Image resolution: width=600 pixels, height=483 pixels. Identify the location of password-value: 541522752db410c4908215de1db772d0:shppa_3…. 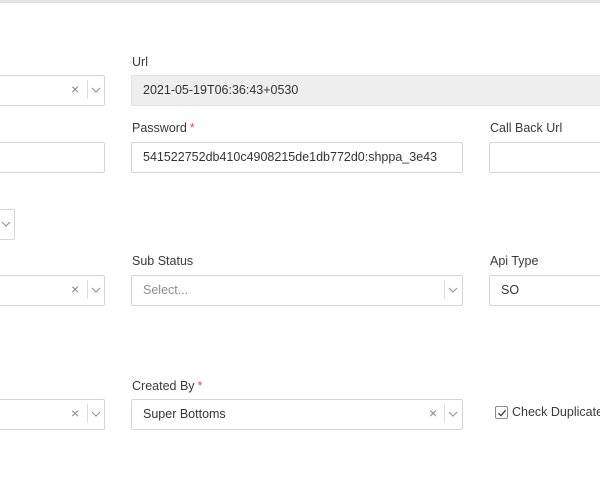
(290, 157).